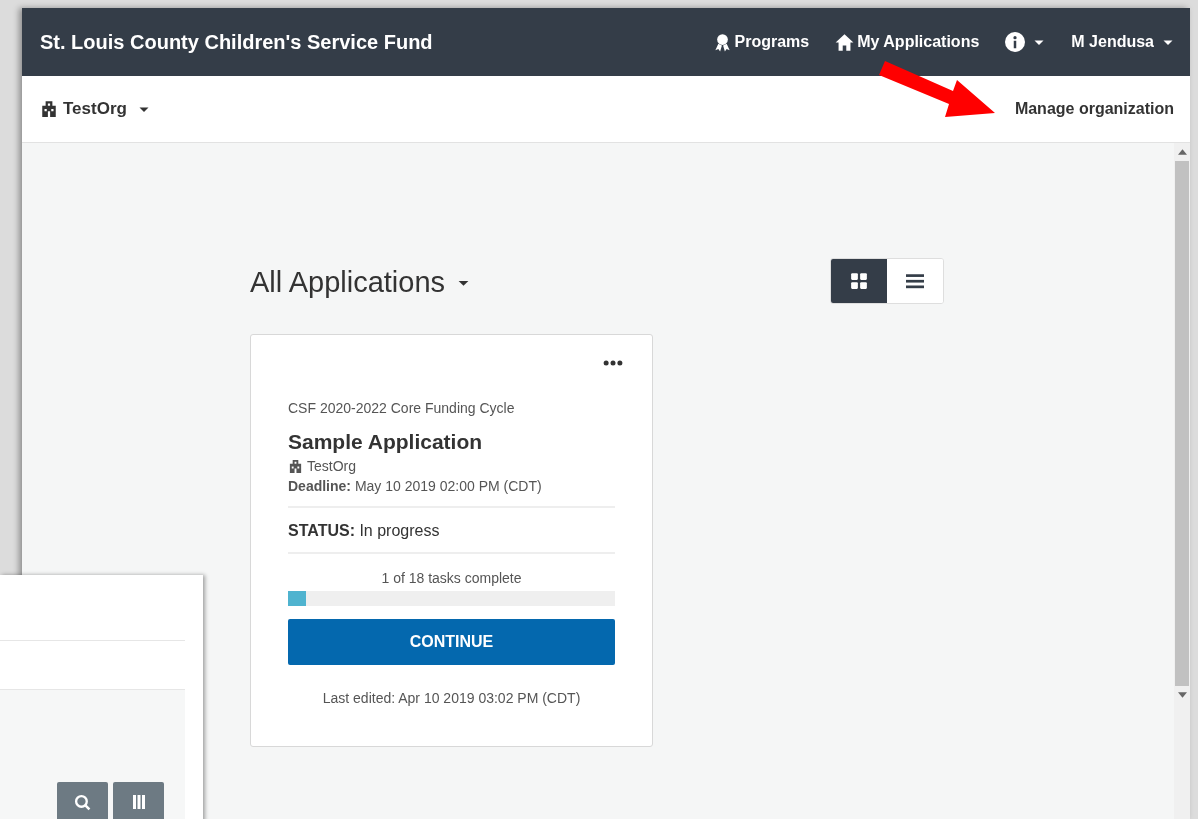  What do you see at coordinates (1122, 42) in the screenshot?
I see `user-menu: M Jendusa` at bounding box center [1122, 42].